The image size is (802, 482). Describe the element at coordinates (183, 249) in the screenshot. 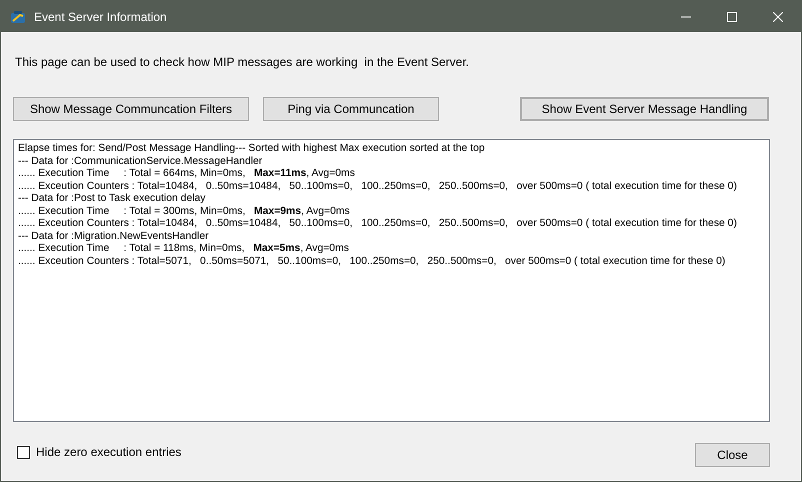

I see `log-line: ...... Execution Time : Total = 118ms, Min=0ms, Max=5ms, Avg=0ms` at that location.